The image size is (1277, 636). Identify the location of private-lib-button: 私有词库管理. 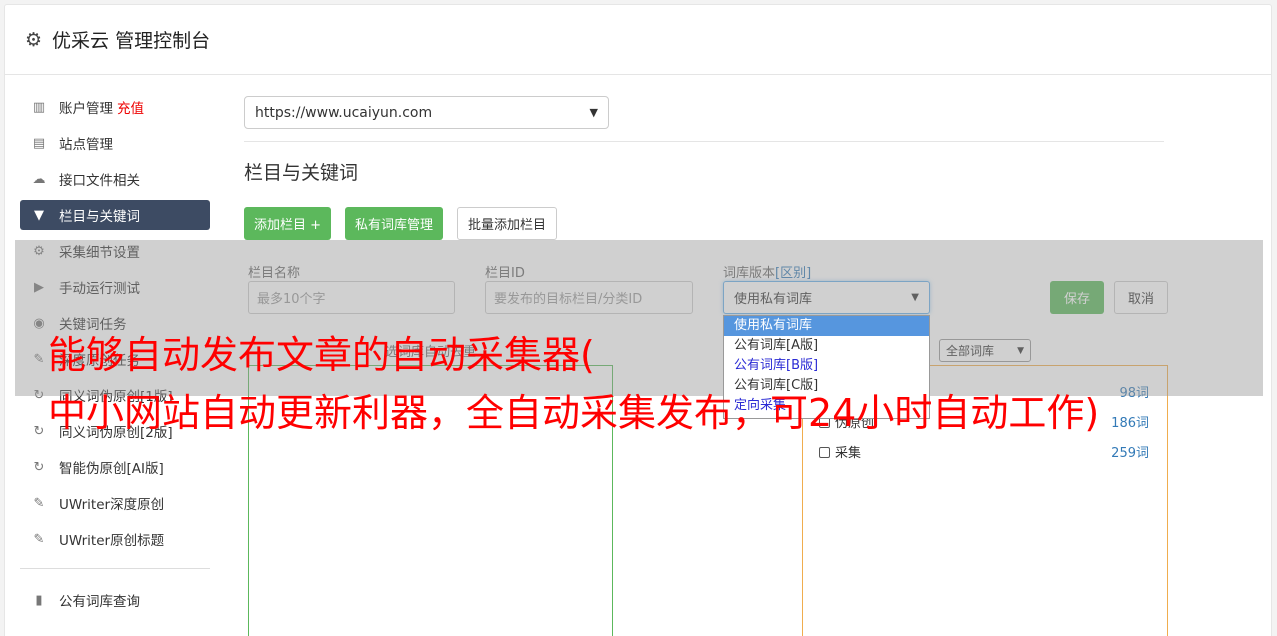
(394, 223).